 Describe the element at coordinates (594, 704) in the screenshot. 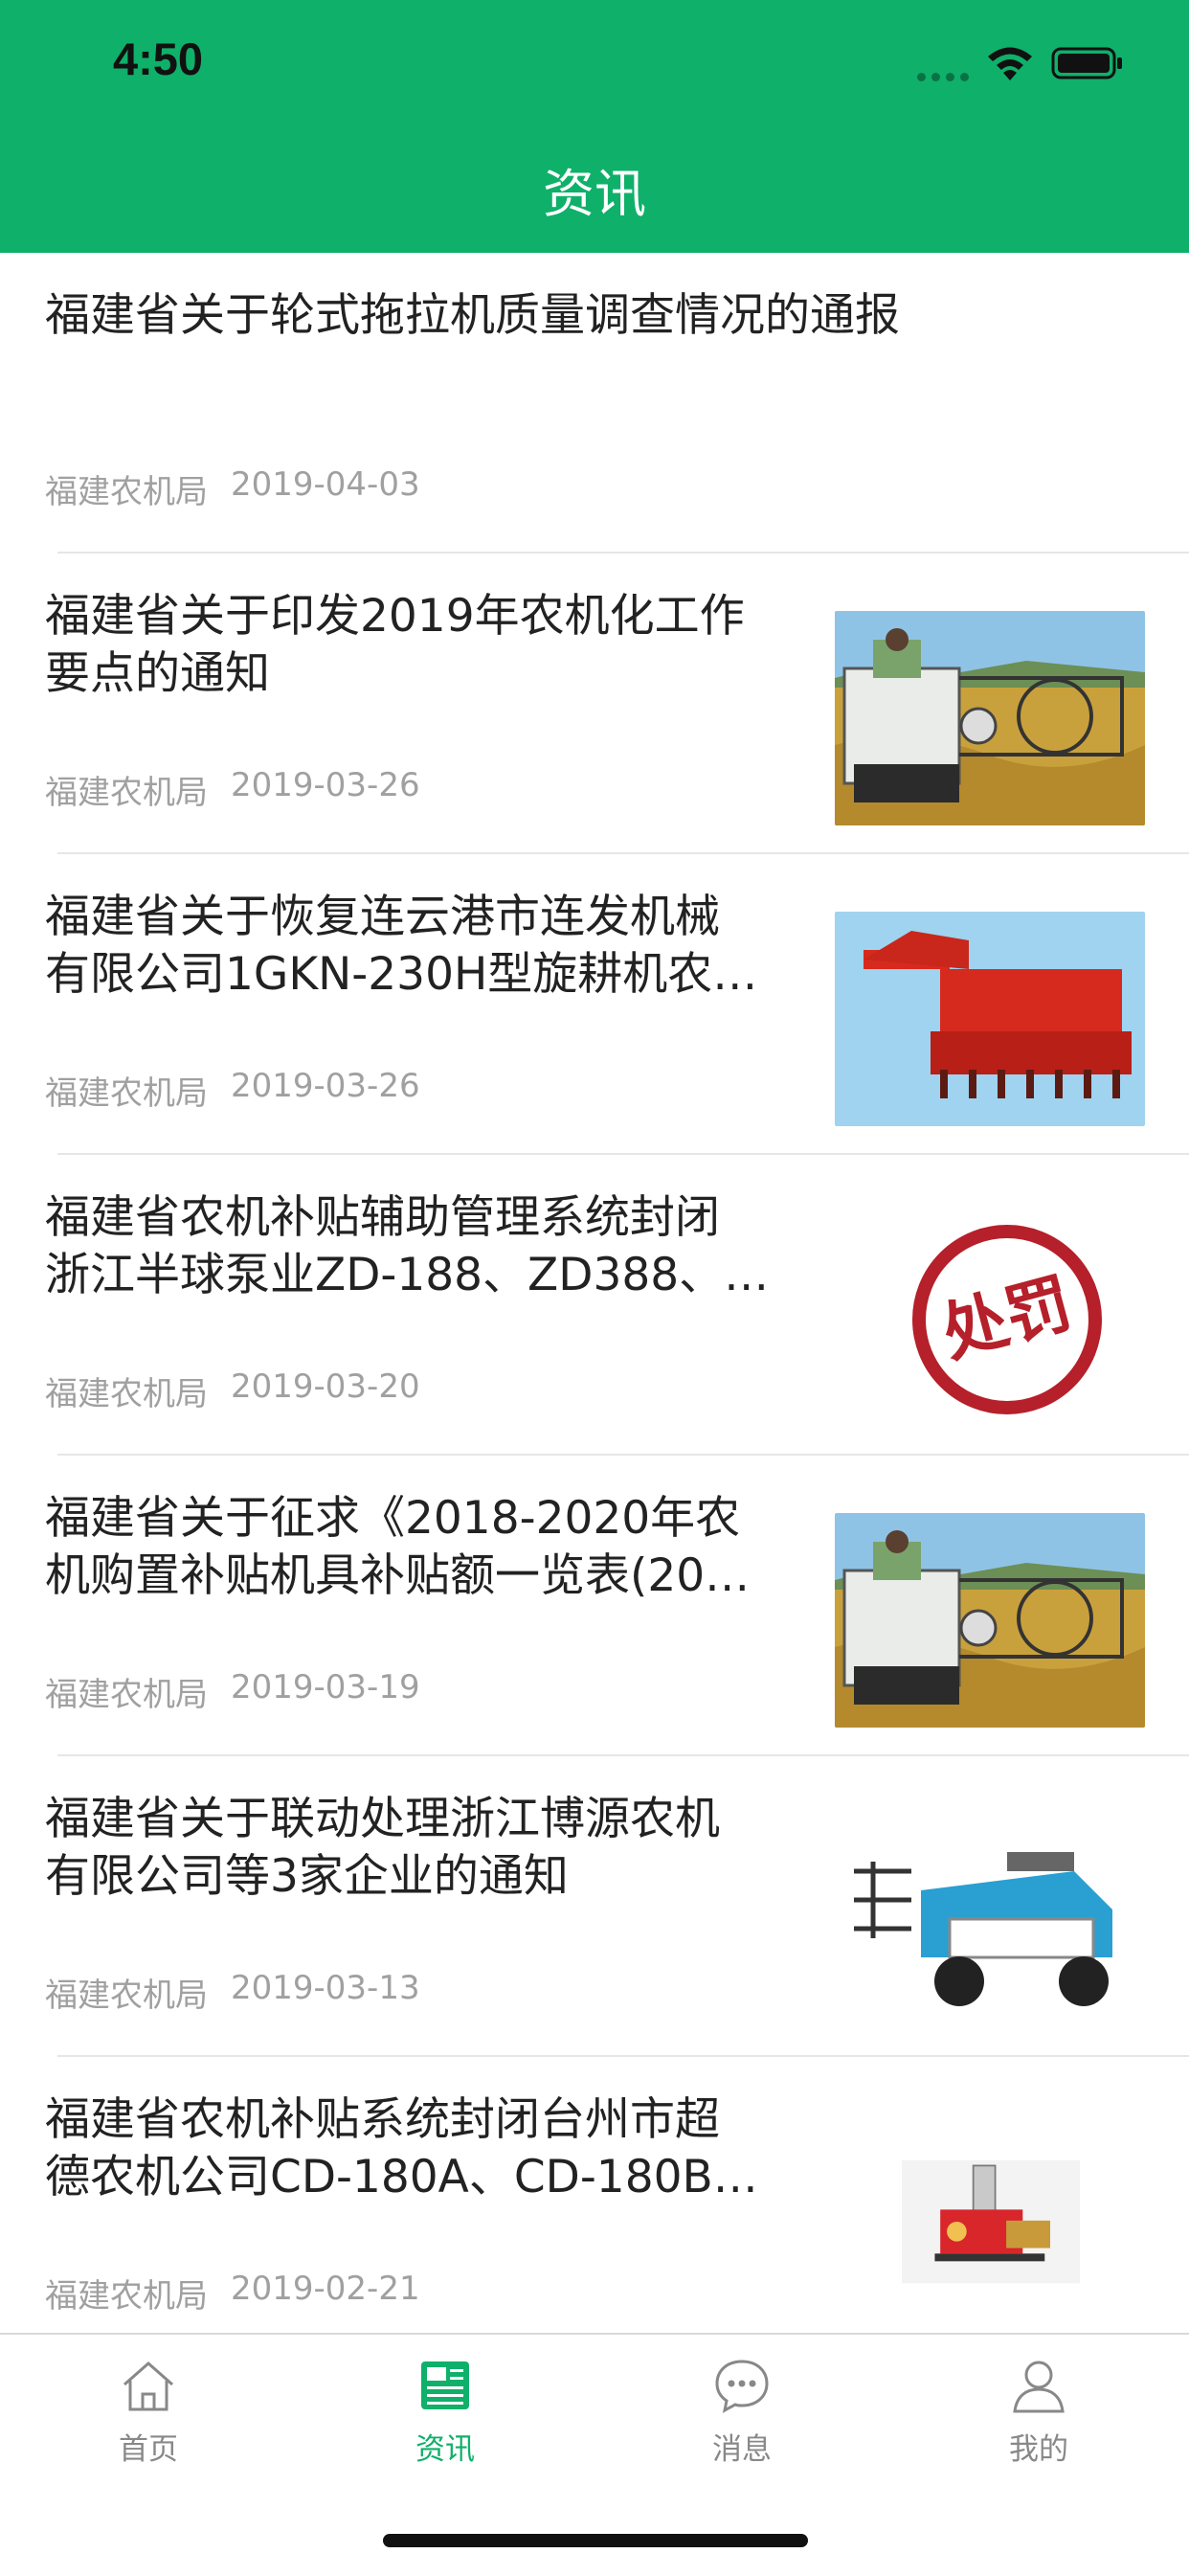

I see `news-item: 福建省关于印发2019年农机化工作 要点的通知 福建农机局 2019-03-26` at that location.